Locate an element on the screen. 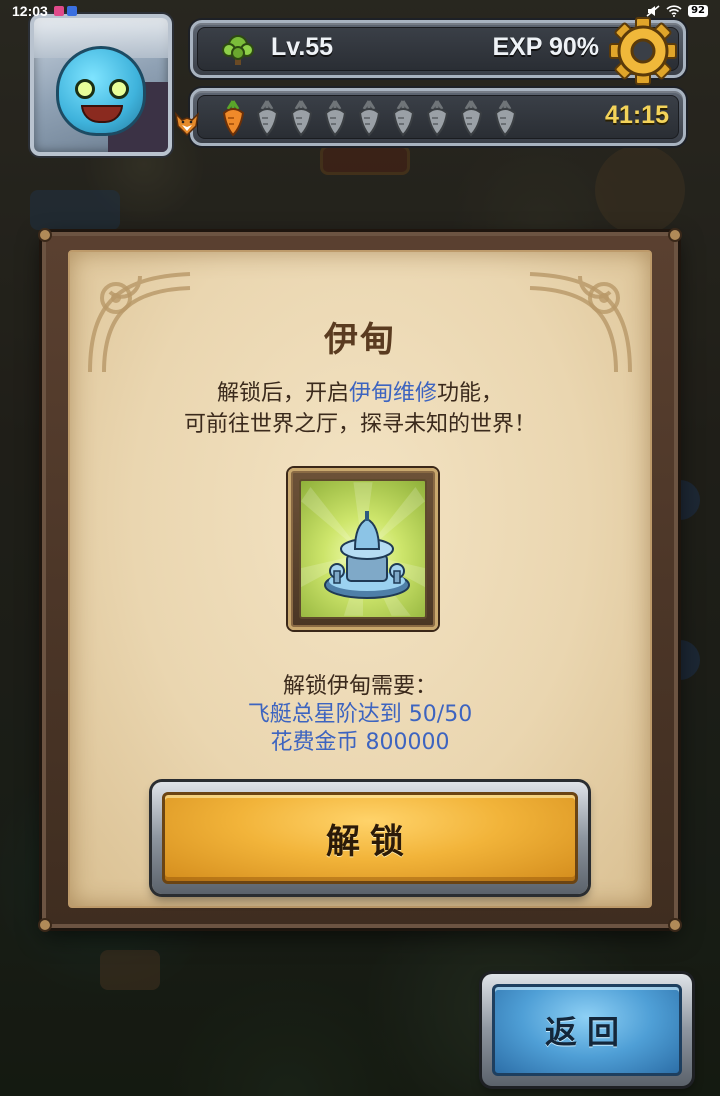 The height and width of the screenshot is (1096, 720). back-button-label: 返回 is located at coordinates (586, 1032).